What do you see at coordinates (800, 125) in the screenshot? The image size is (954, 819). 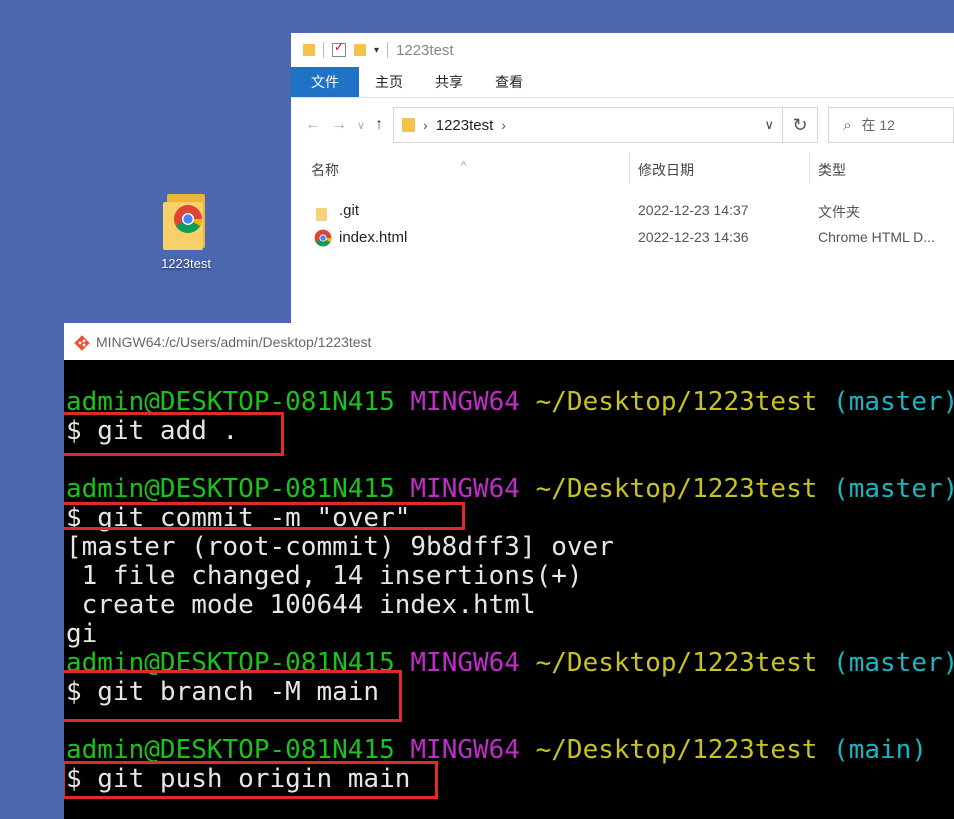 I see `refresh-button: ↻` at bounding box center [800, 125].